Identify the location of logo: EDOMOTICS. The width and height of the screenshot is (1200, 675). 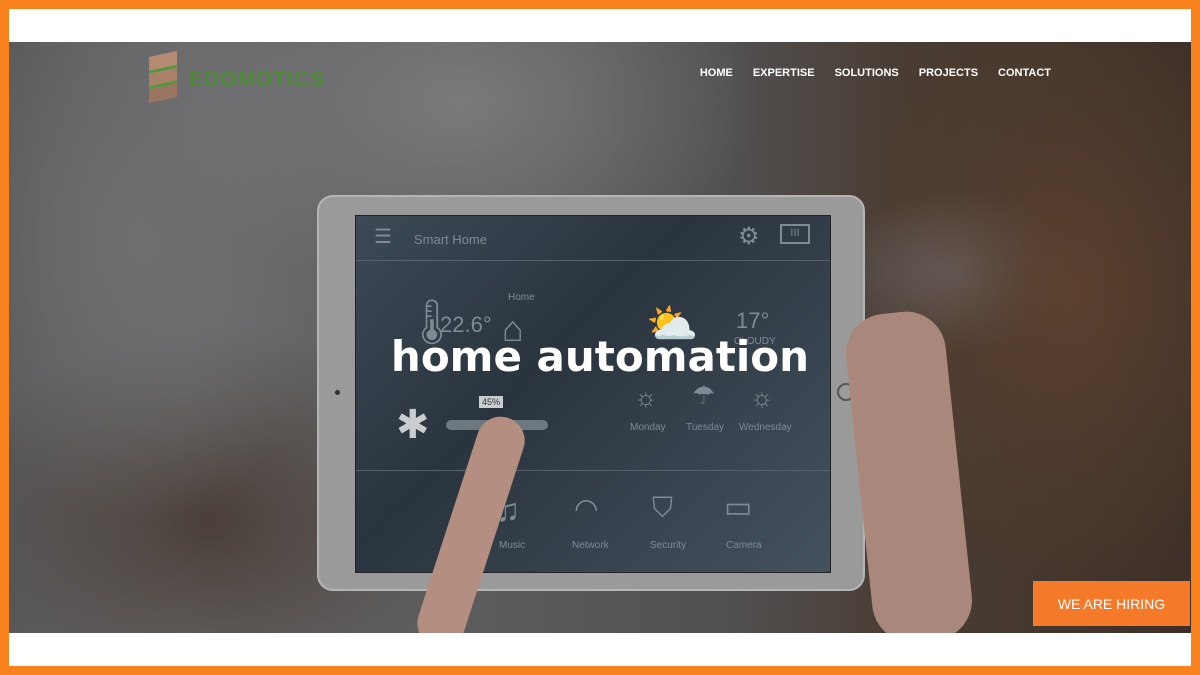
(237, 77).